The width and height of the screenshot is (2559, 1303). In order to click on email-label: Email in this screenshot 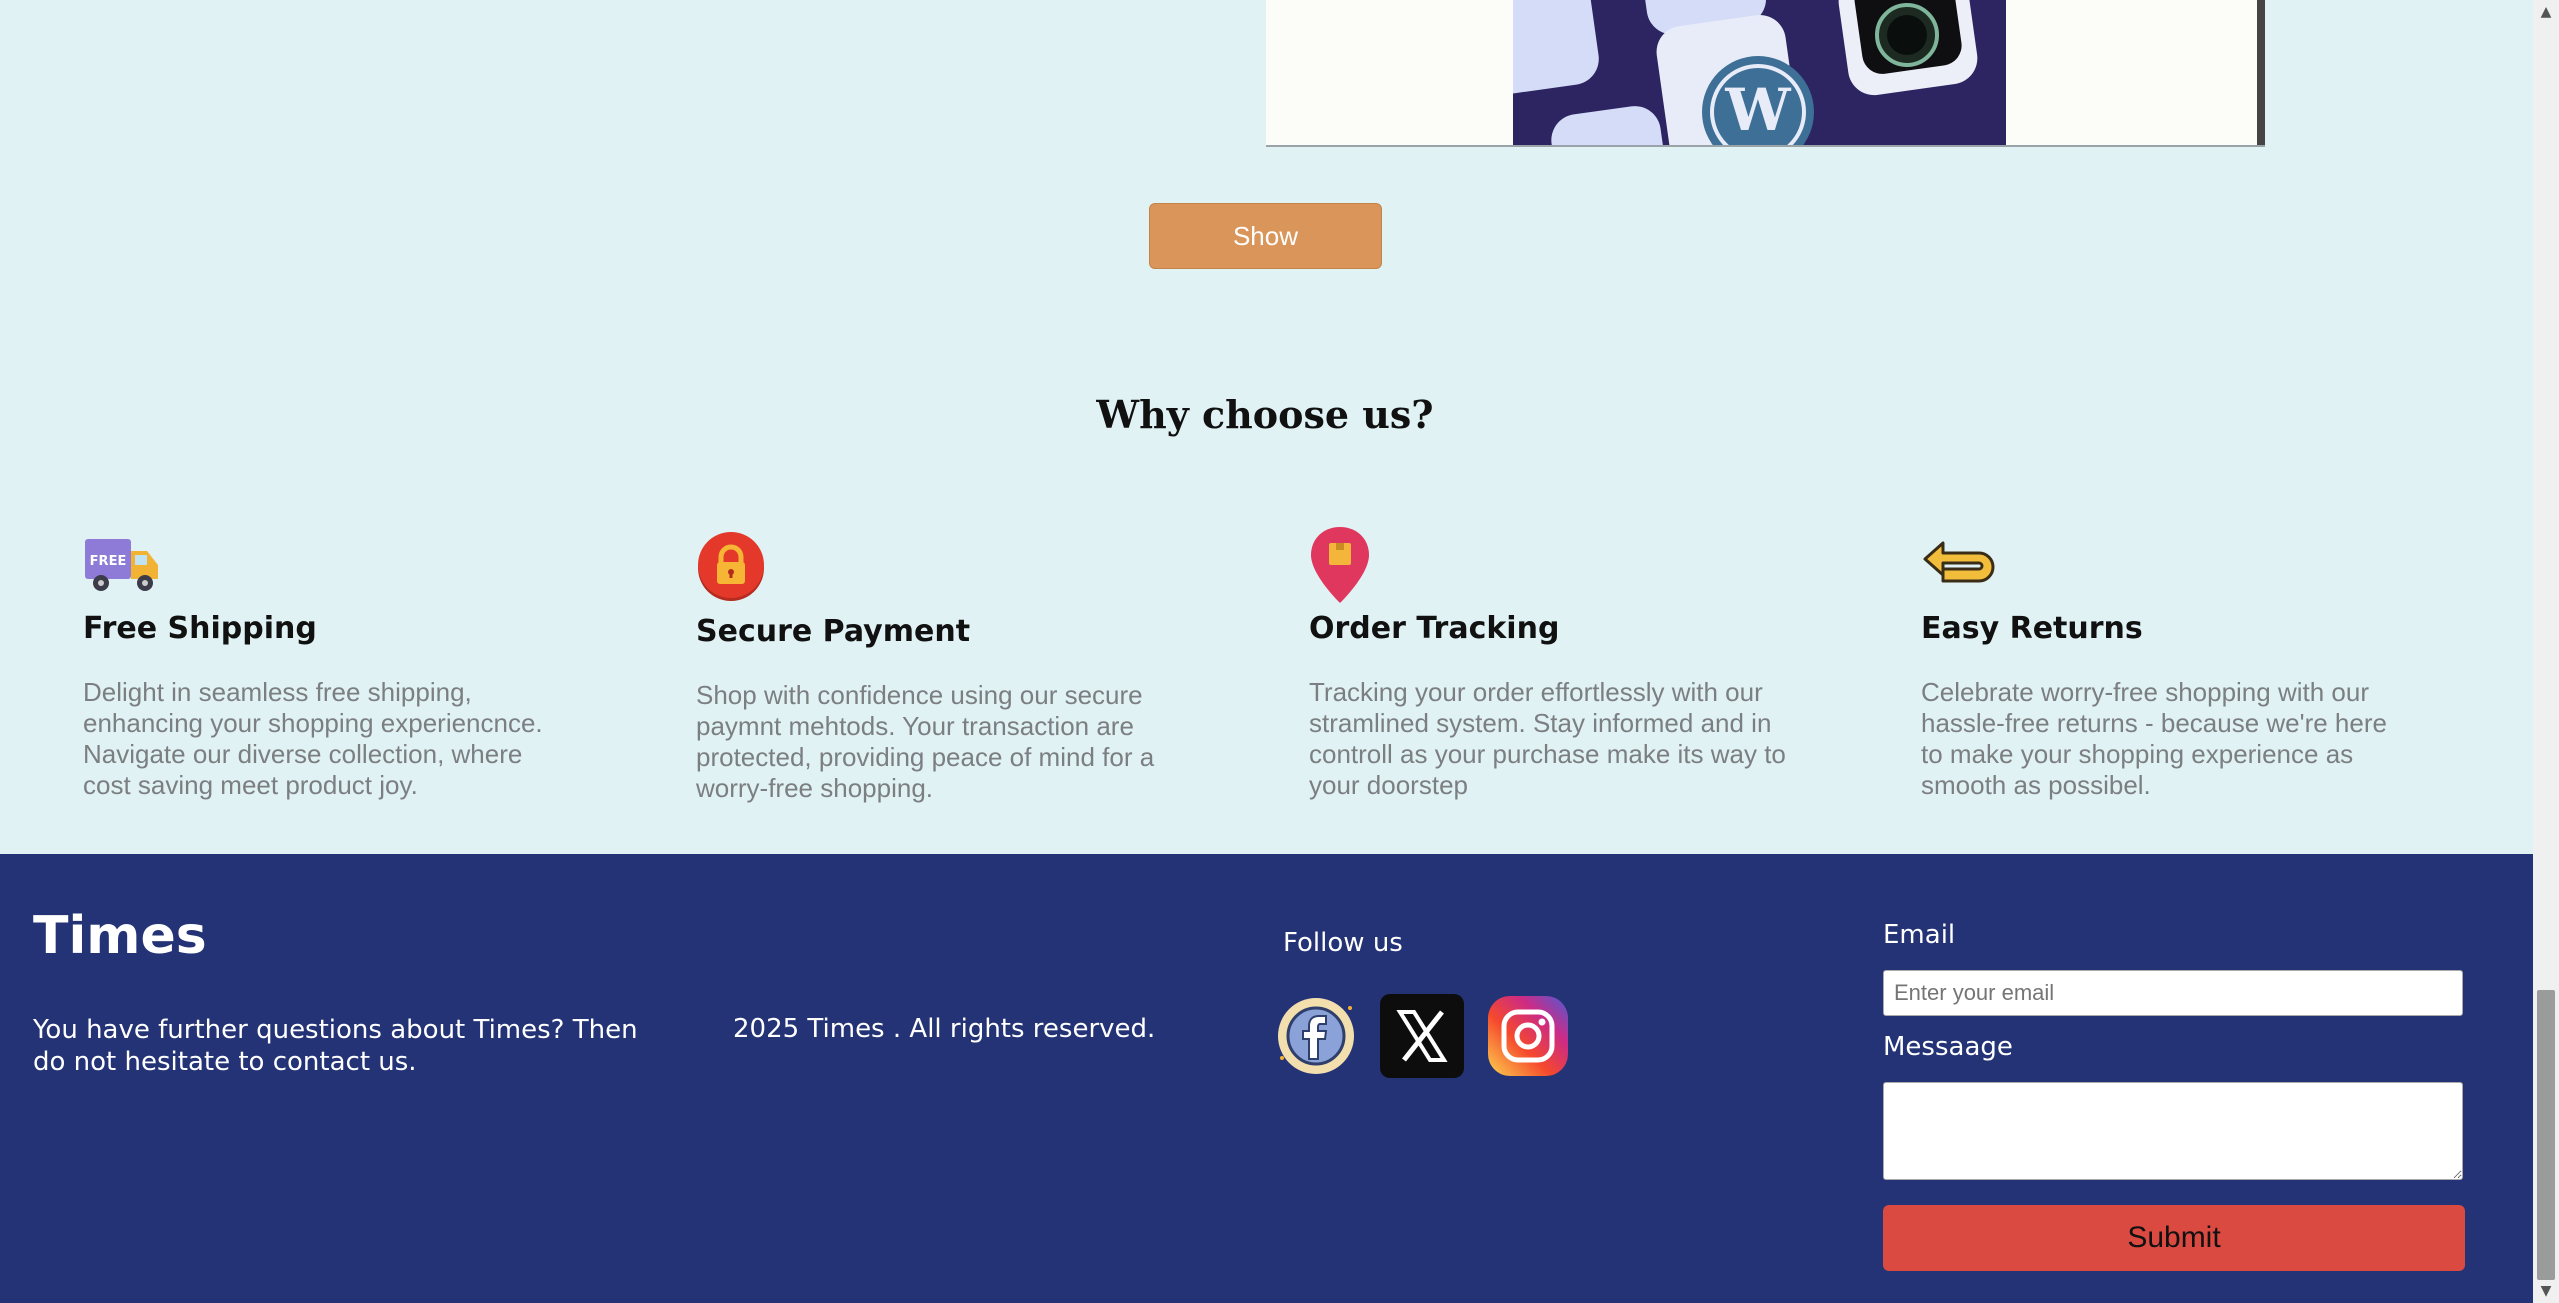, I will do `click(1919, 935)`.